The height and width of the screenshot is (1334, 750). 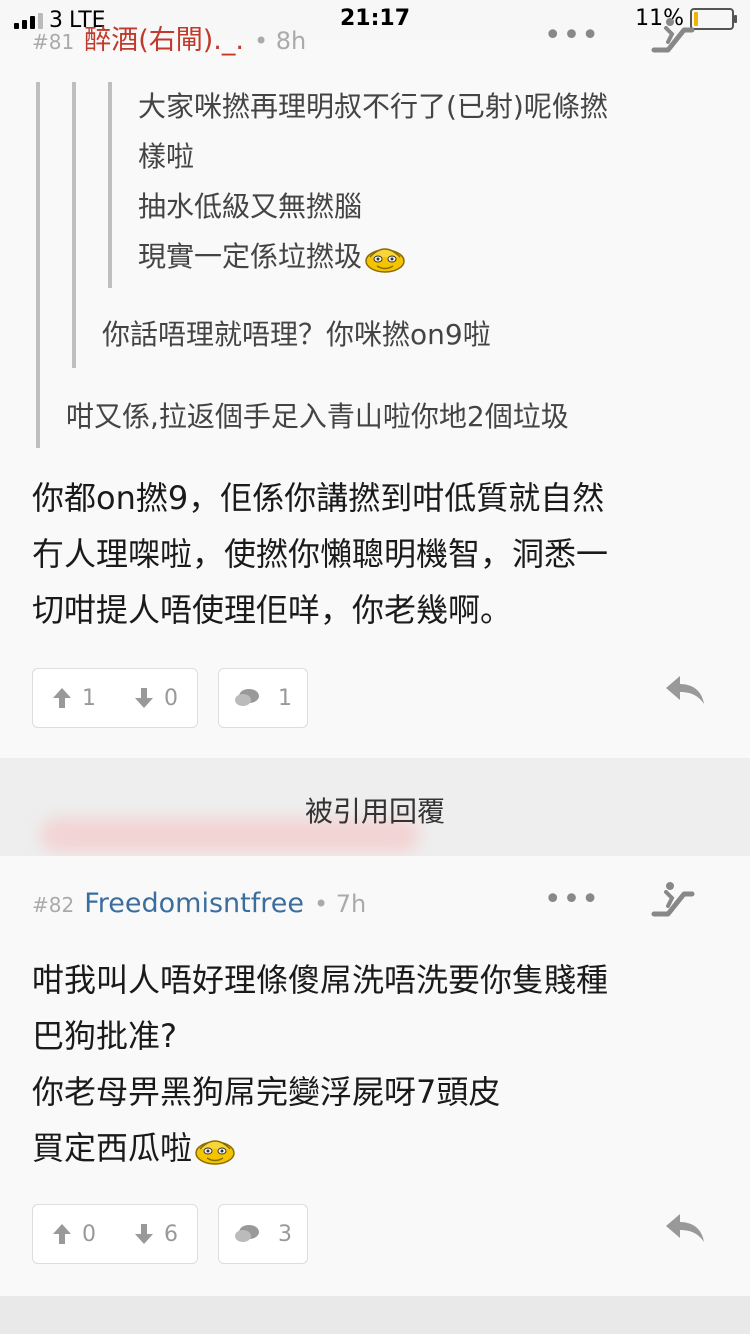 I want to click on post-number: #81, so click(x=53, y=42).